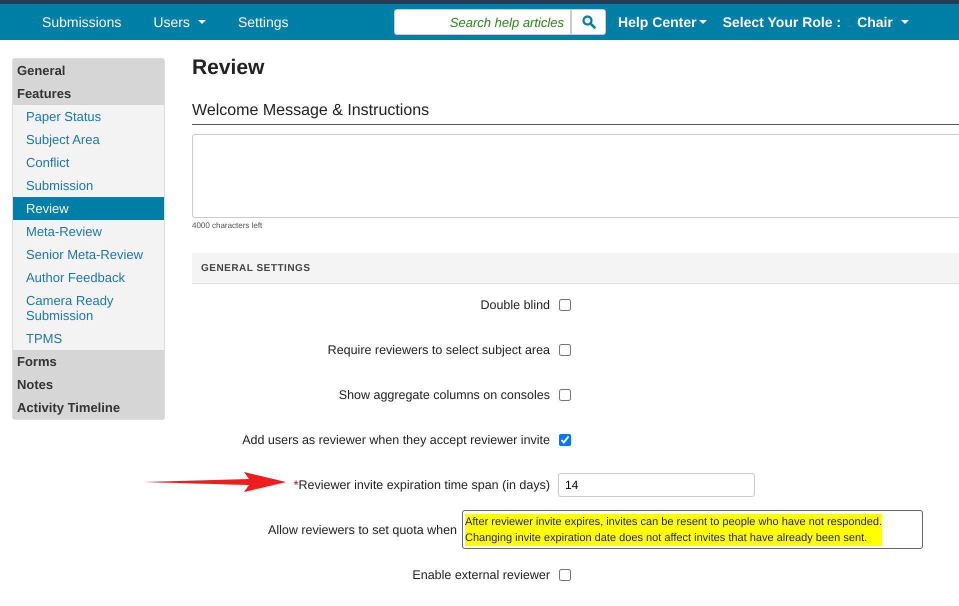  What do you see at coordinates (782, 22) in the screenshot?
I see `role-label: Select Your Role :` at bounding box center [782, 22].